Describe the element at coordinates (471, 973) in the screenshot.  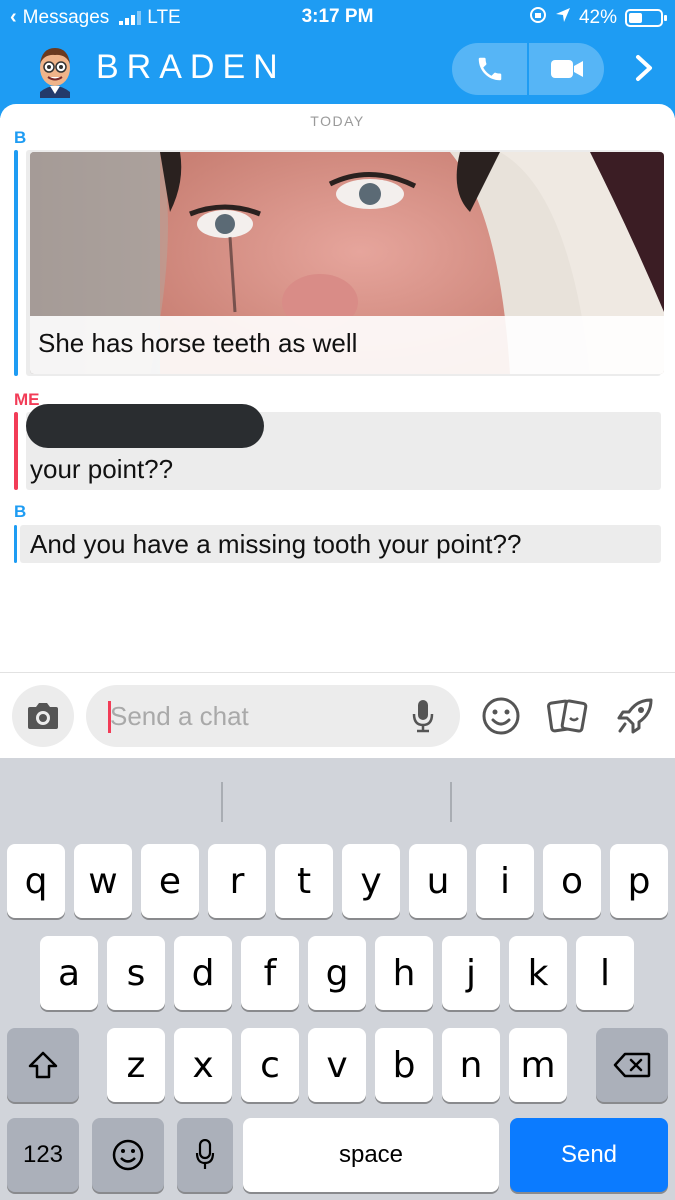
I see `key-j: j` at that location.